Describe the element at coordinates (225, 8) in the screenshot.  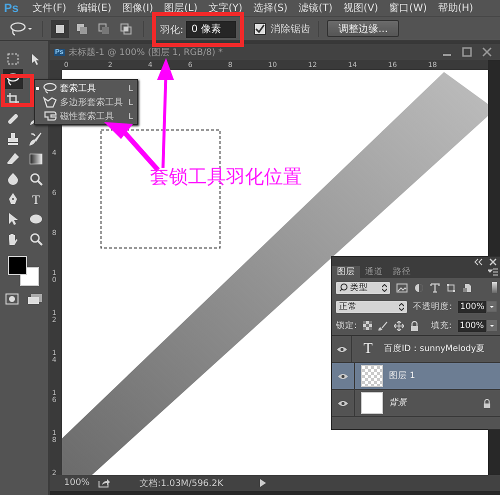
I see `menu-item: 文字(Y)` at that location.